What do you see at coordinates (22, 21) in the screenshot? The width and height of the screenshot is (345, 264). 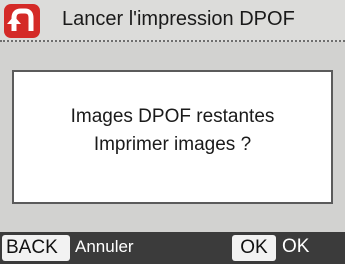 I see `return-arrow-icon` at bounding box center [22, 21].